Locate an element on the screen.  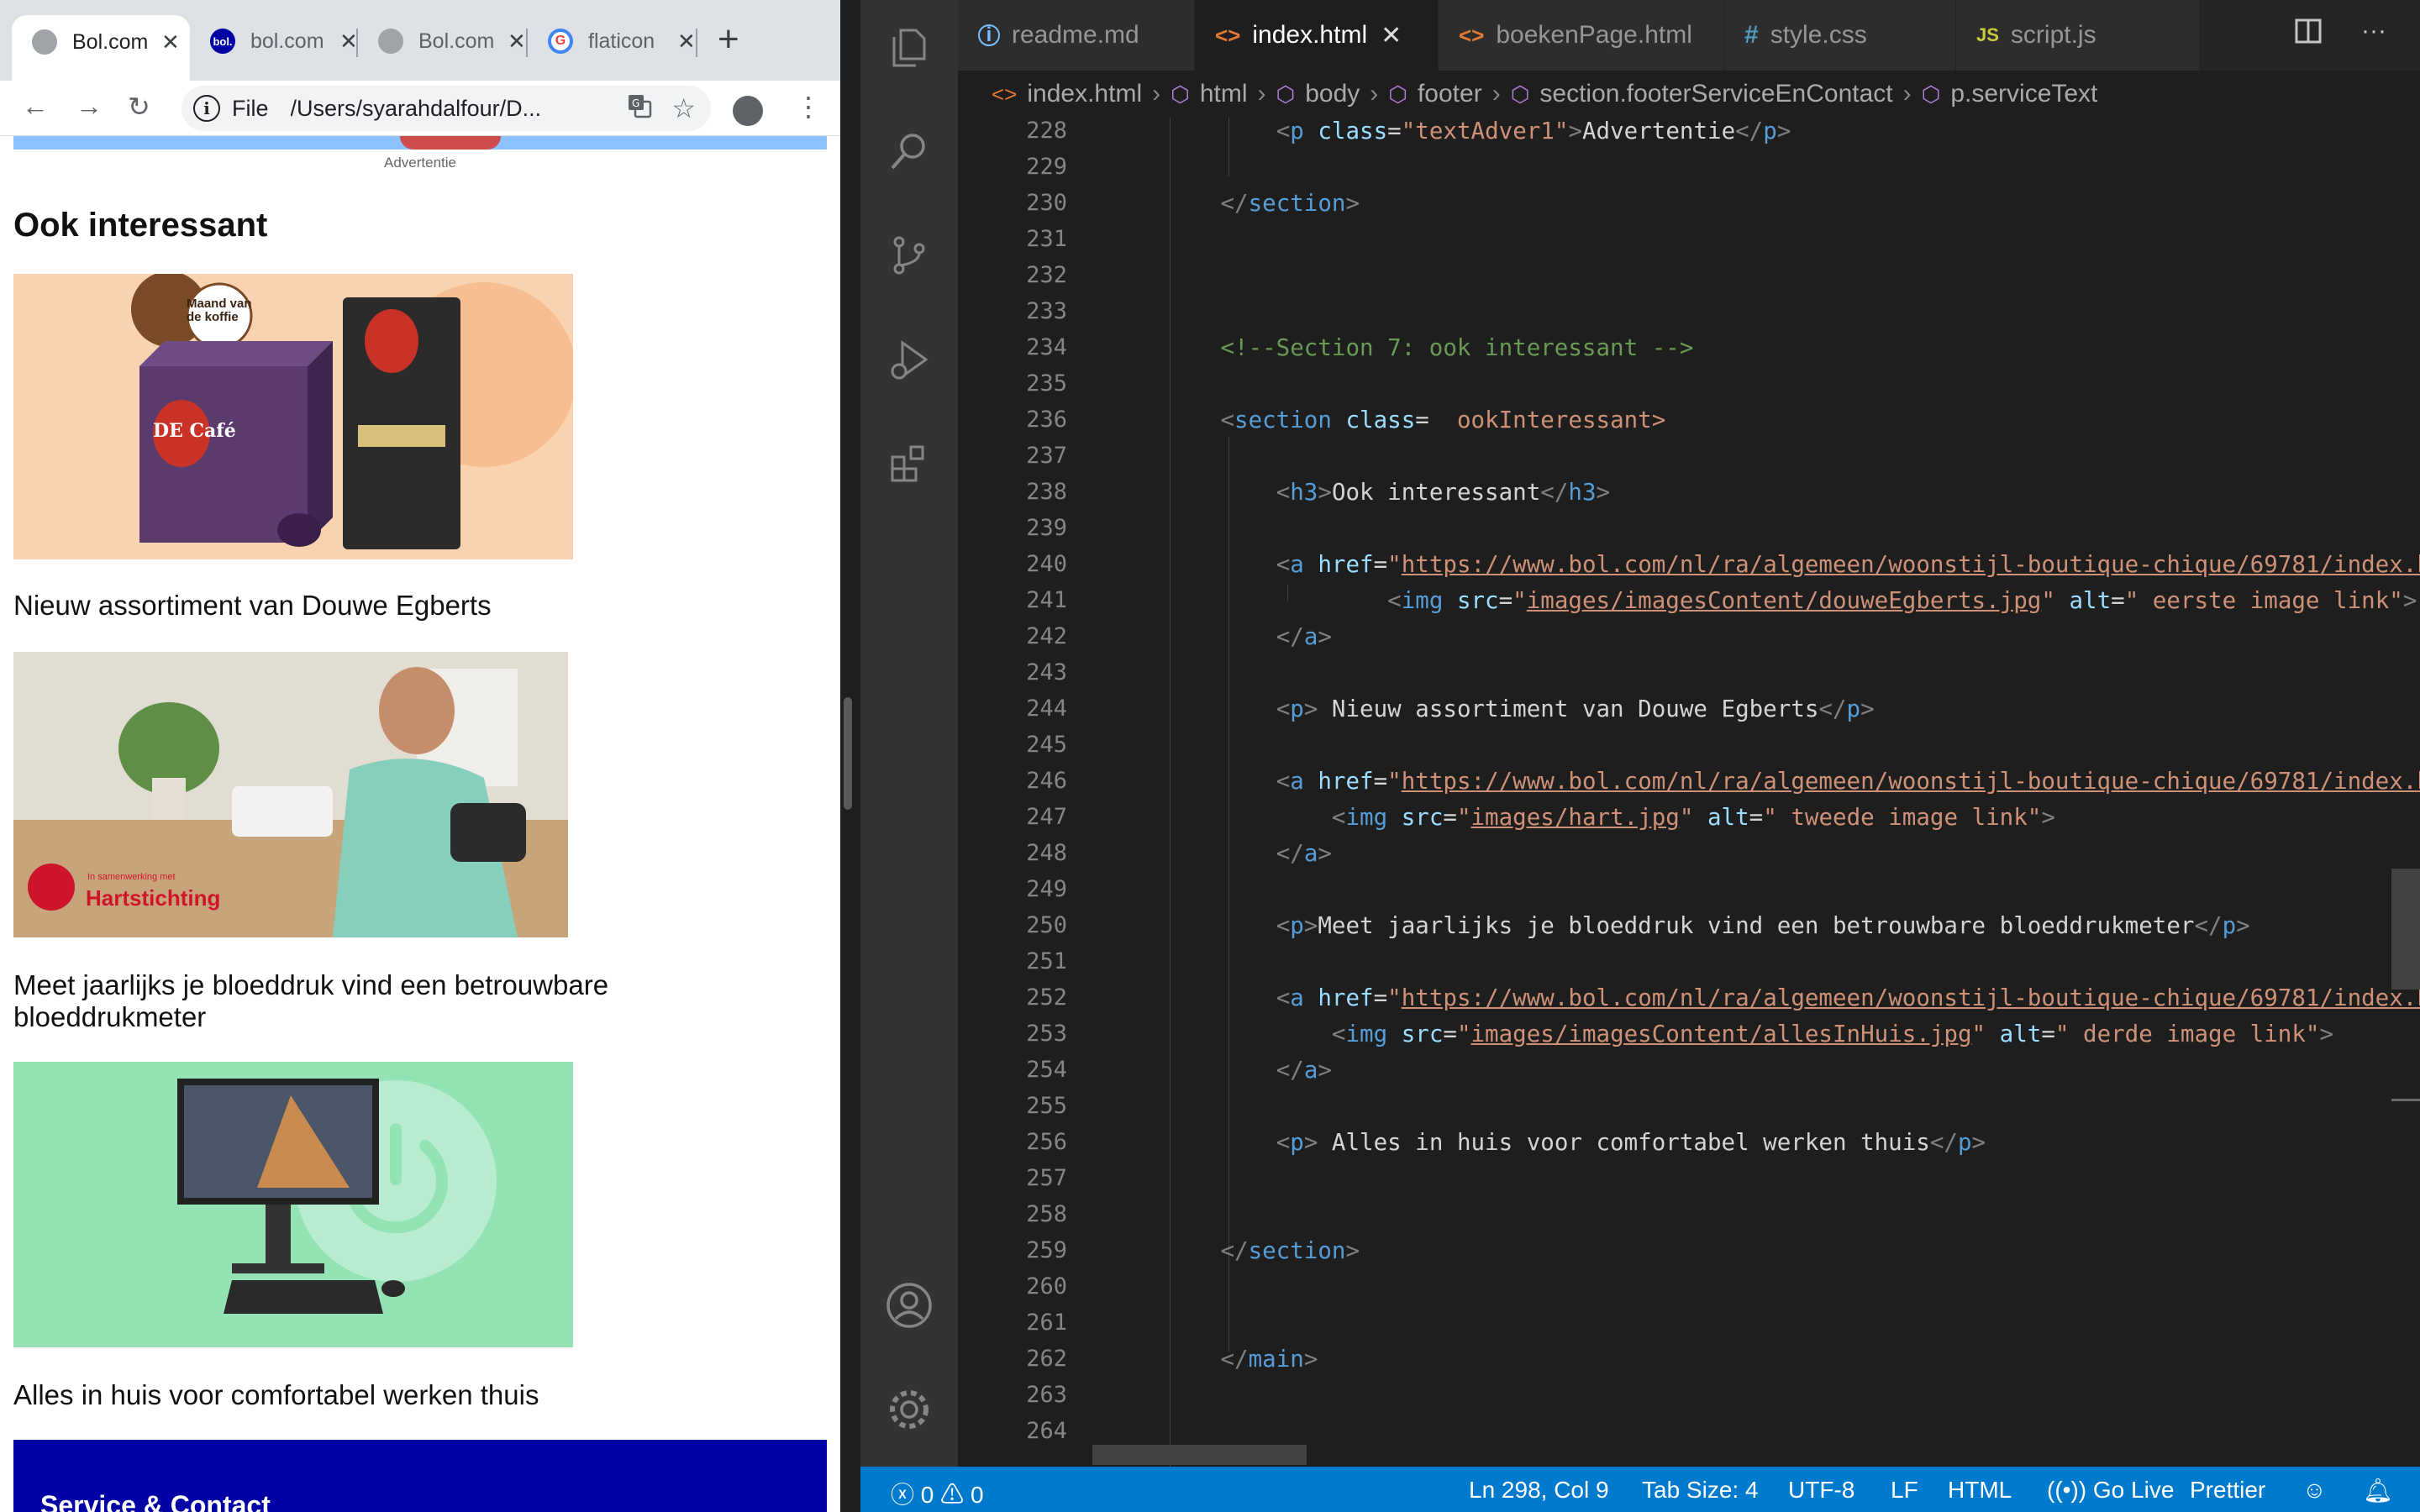
prettier-status: Prettier is located at coordinates (2227, 1490).